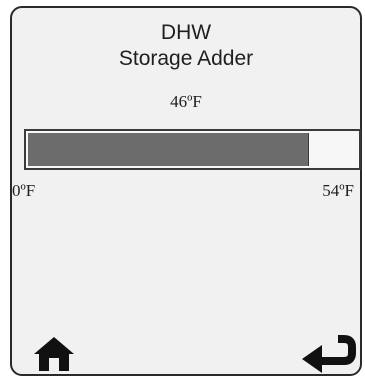 This screenshot has height=381, width=365. I want to click on home-icon, so click(54, 354).